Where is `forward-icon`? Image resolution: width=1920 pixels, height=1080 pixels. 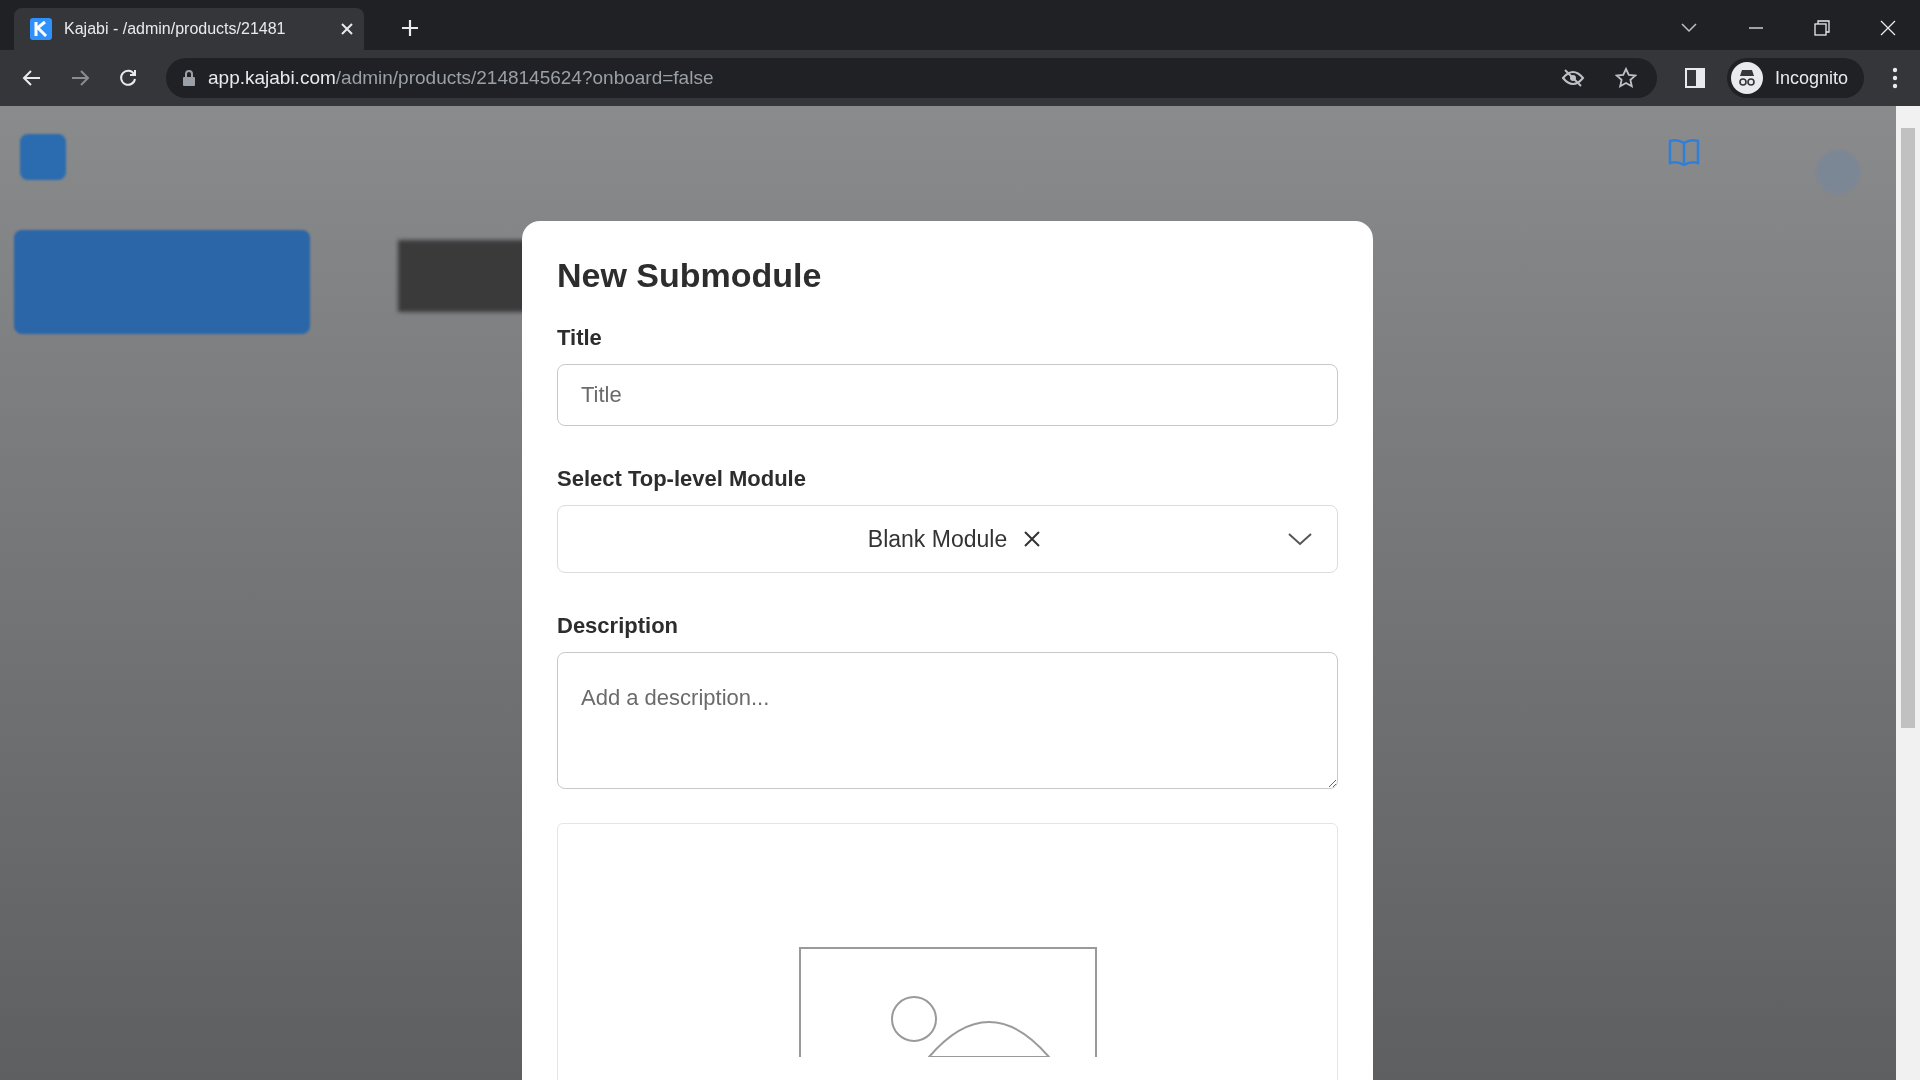
forward-icon is located at coordinates (80, 78).